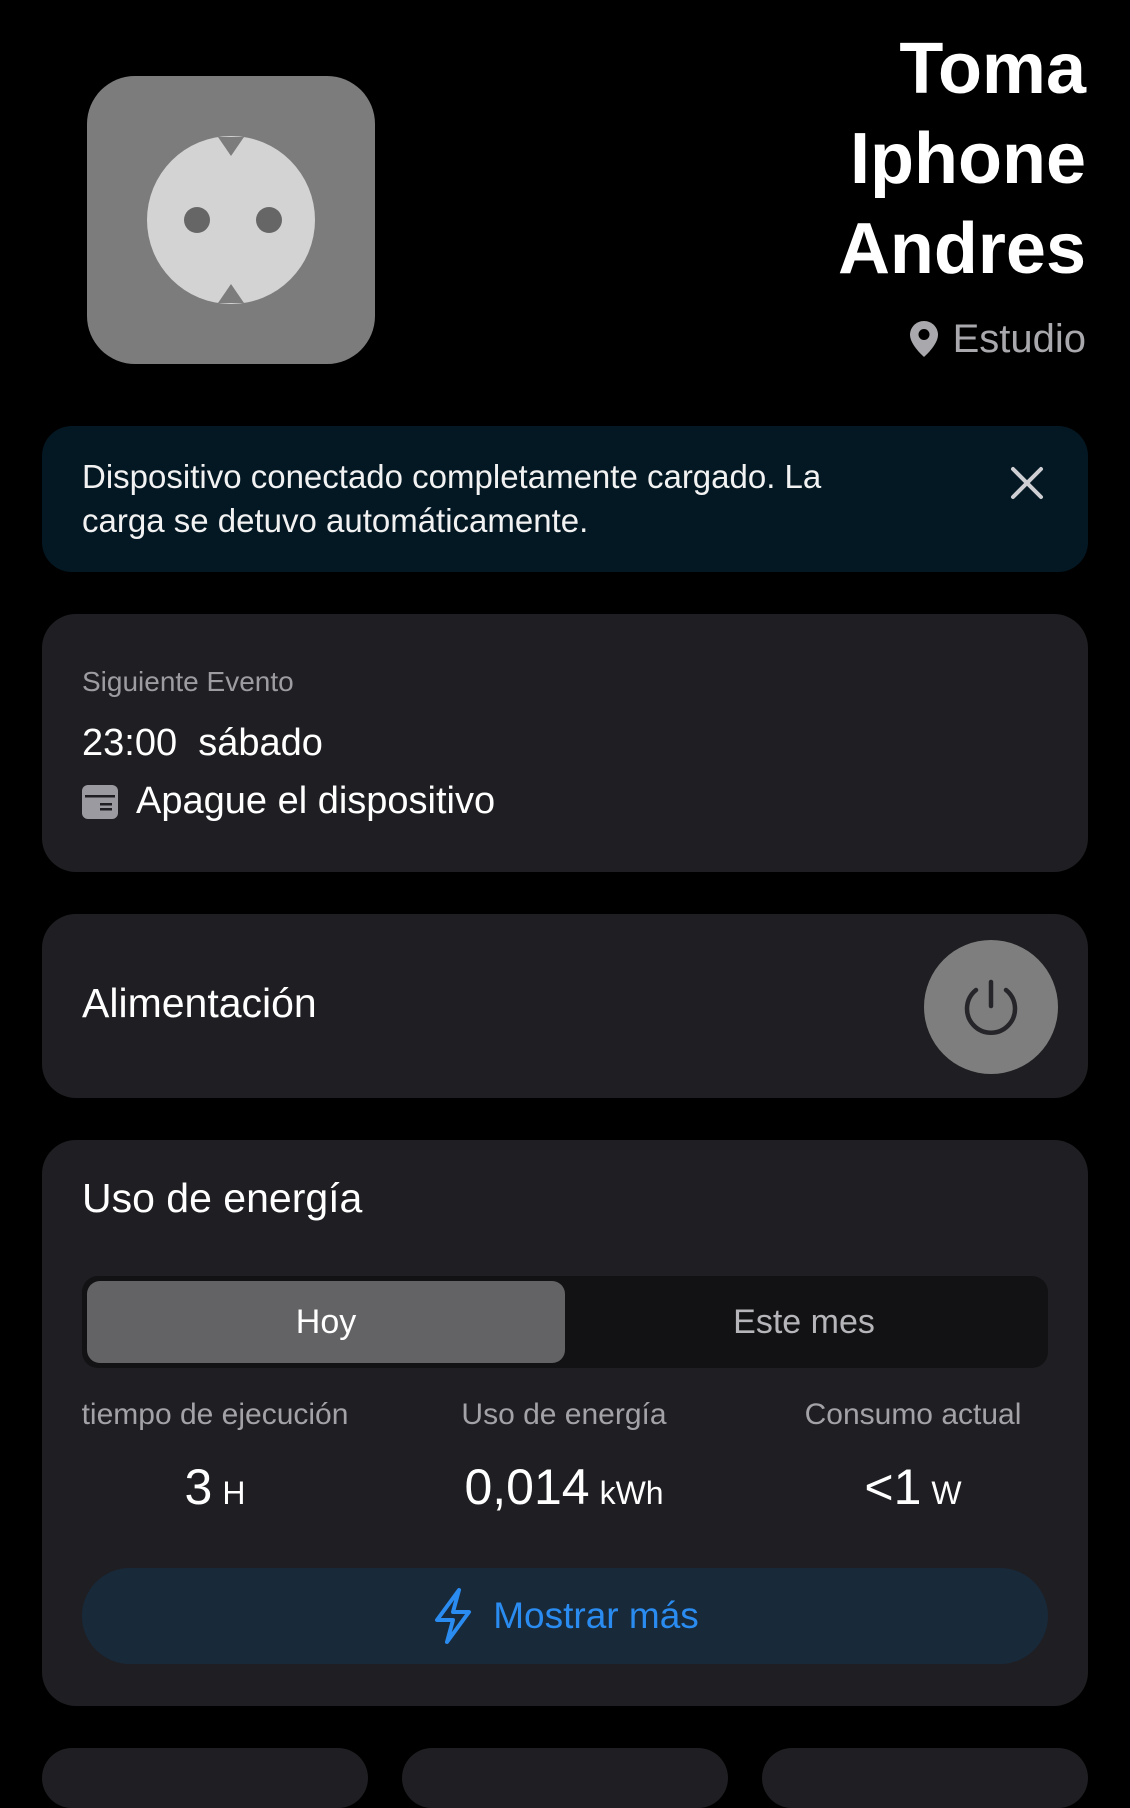 The width and height of the screenshot is (1130, 1808). I want to click on close-icon, so click(1027, 483).